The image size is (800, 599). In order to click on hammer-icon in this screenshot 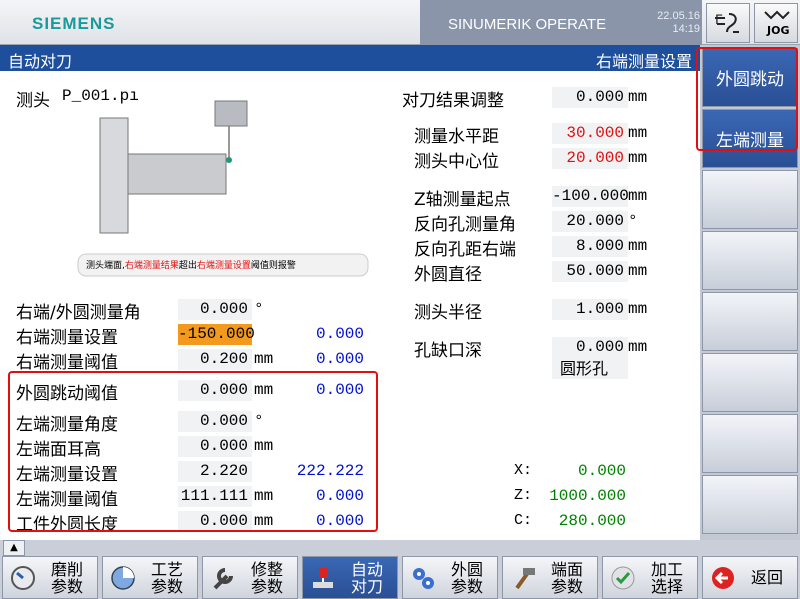, I will do `click(525, 578)`.